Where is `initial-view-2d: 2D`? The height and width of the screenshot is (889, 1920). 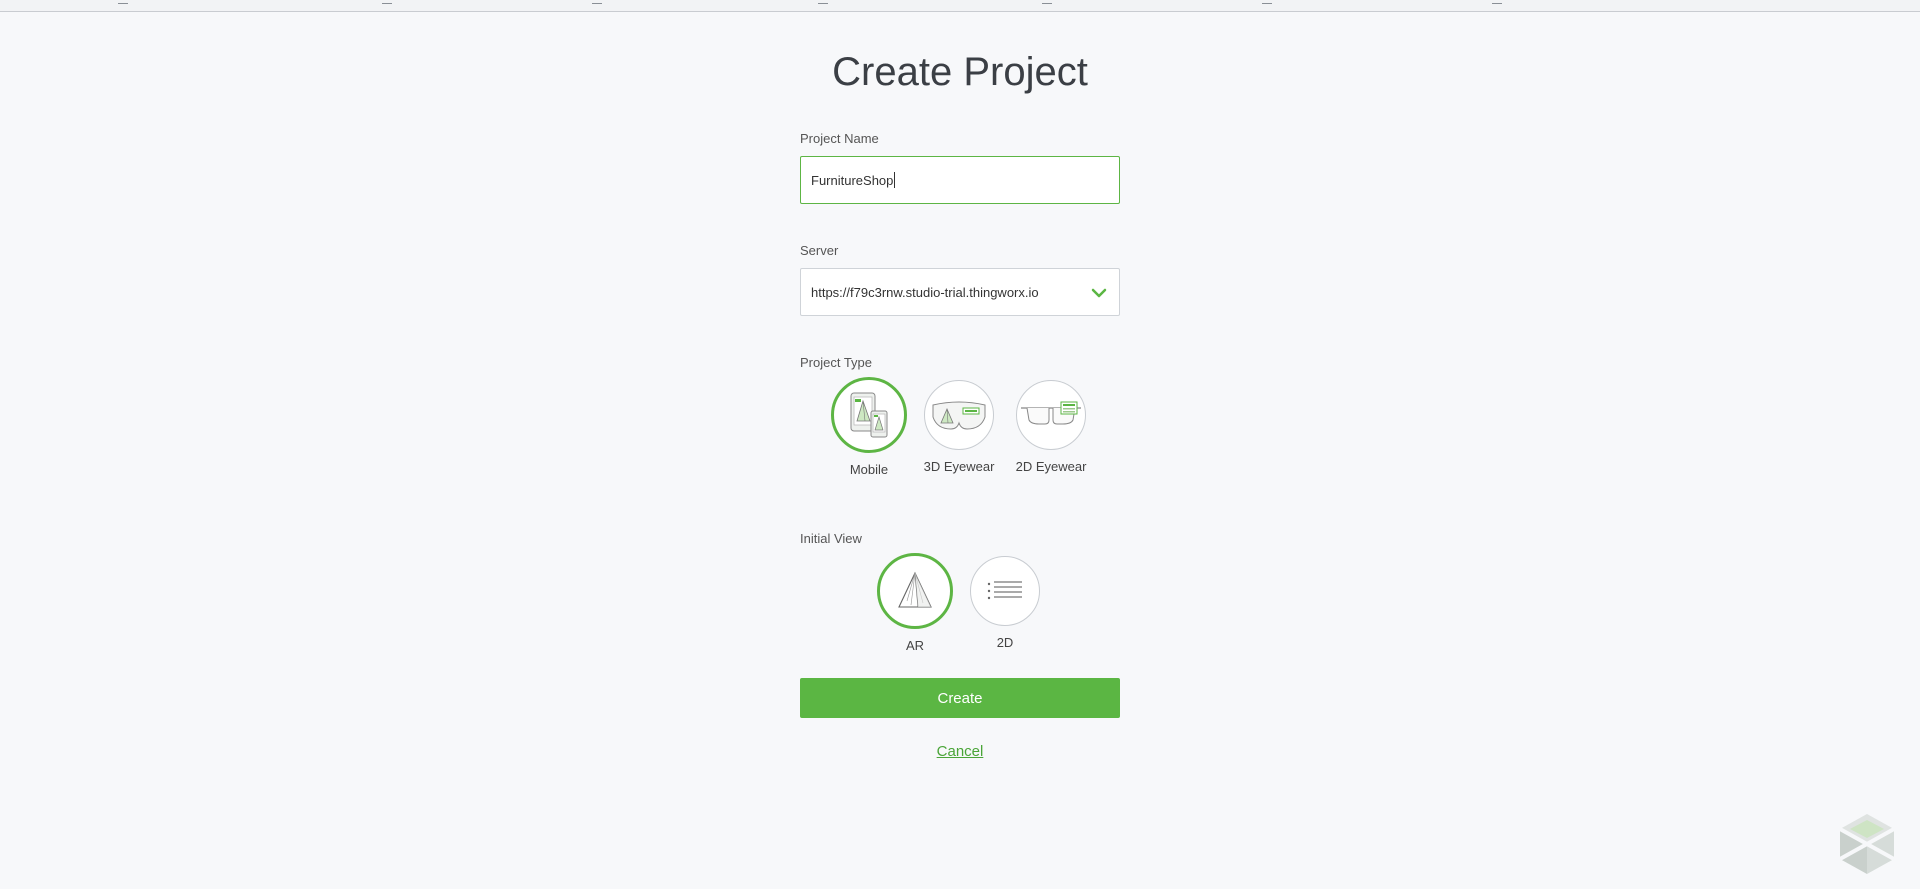
initial-view-2d: 2D is located at coordinates (1005, 603).